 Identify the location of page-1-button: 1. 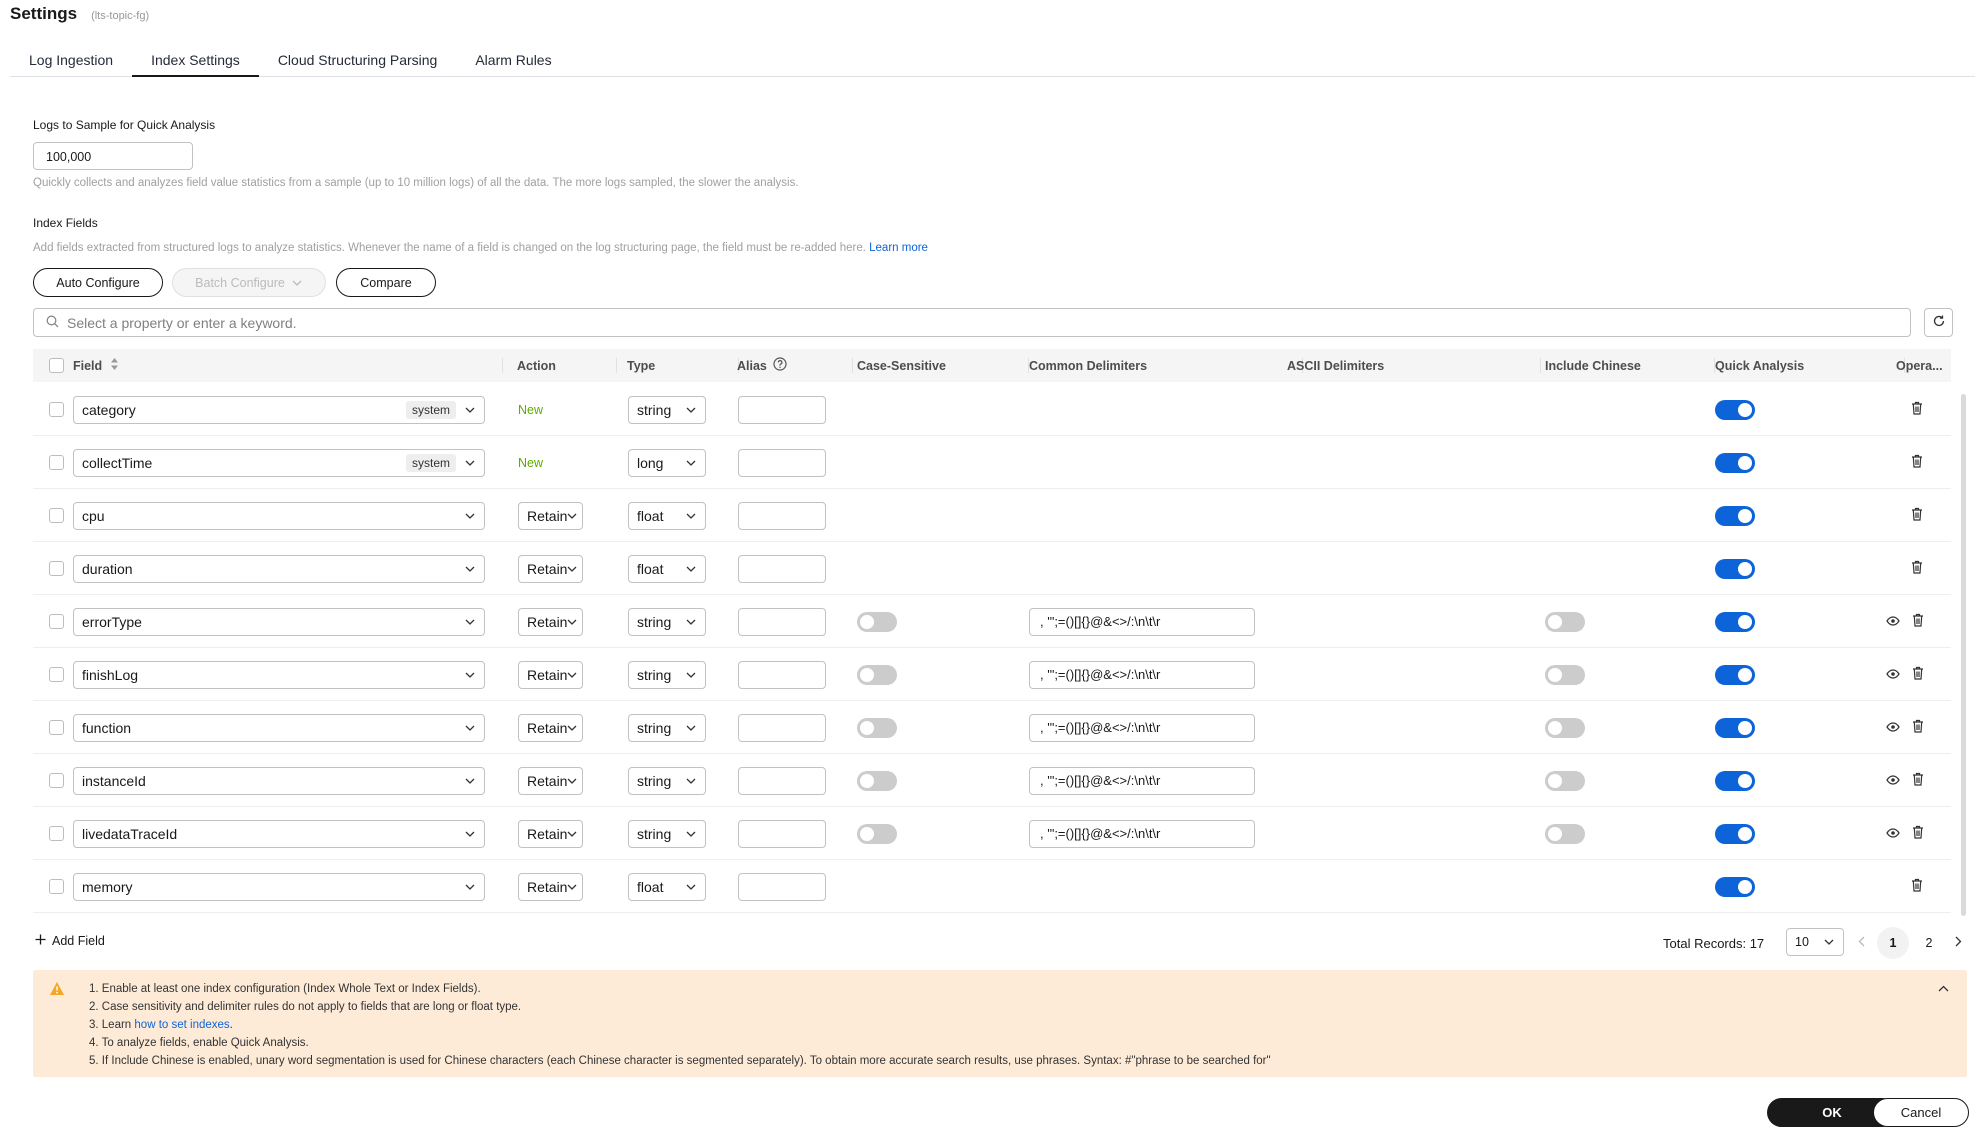
(1893, 943).